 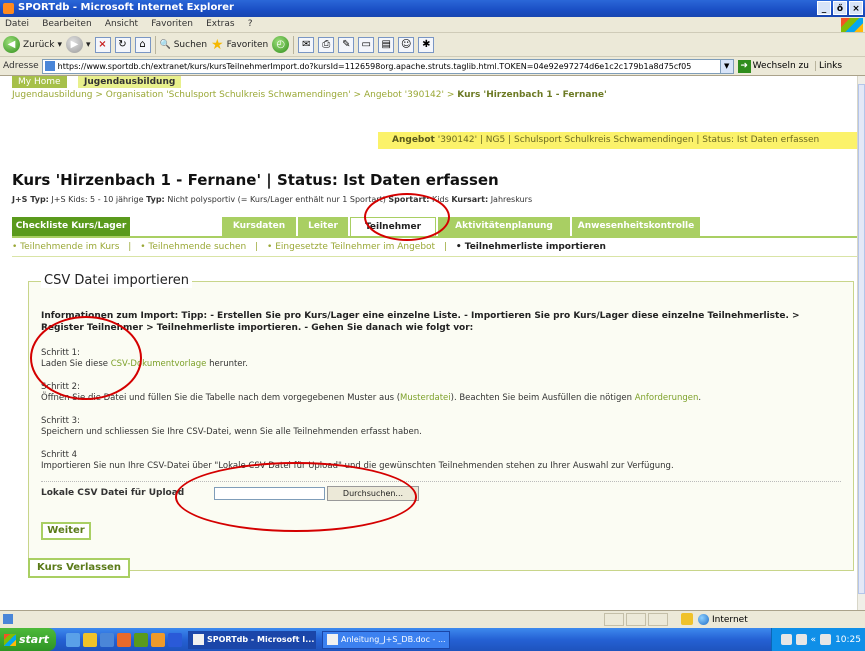 What do you see at coordinates (332, 639) in the screenshot?
I see `word-task-icon` at bounding box center [332, 639].